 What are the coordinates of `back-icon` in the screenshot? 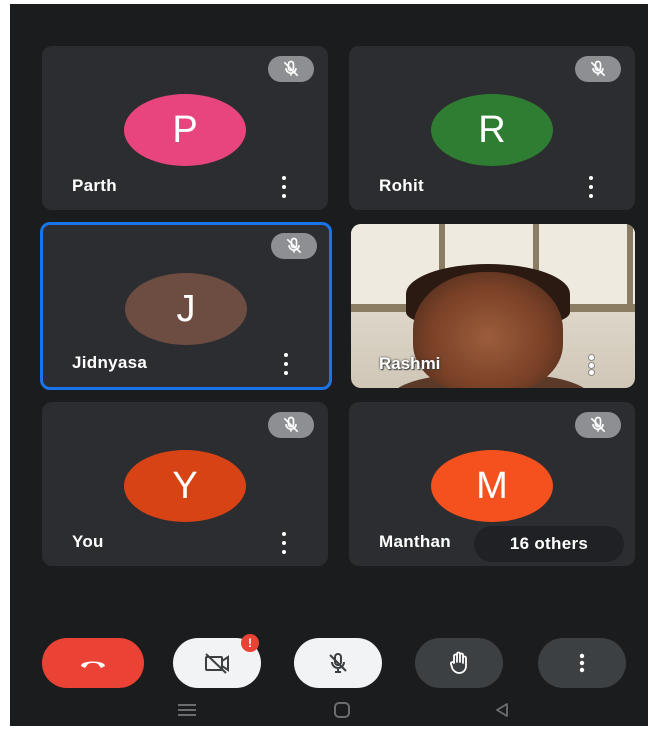 It's located at (502, 710).